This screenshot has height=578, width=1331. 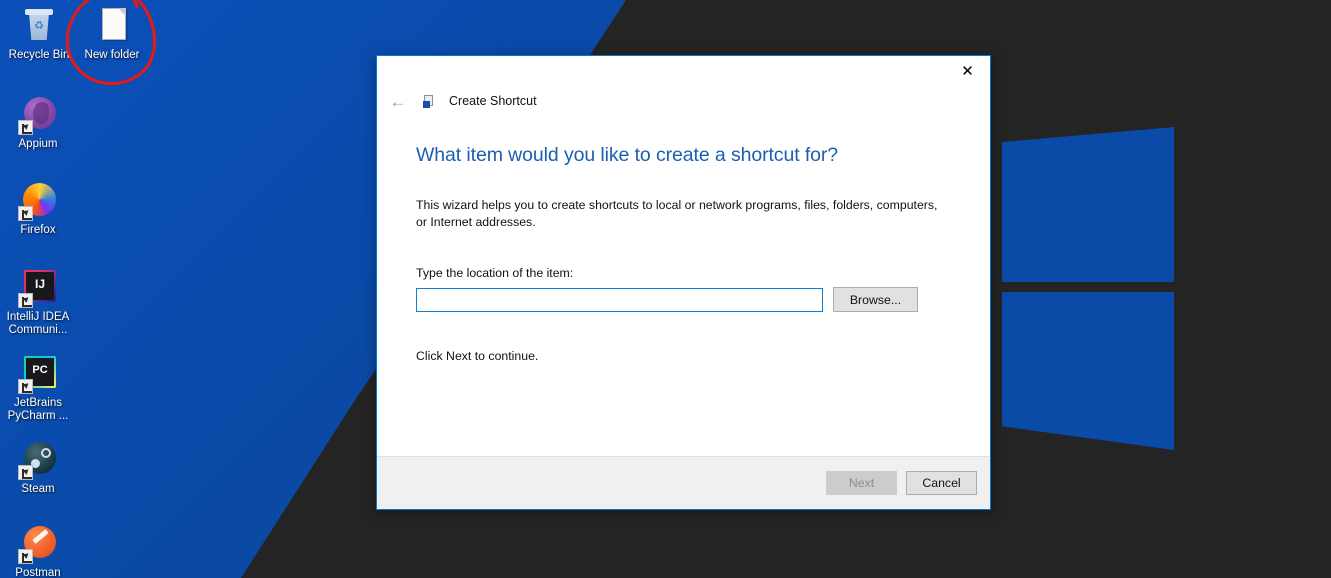 What do you see at coordinates (39, 26) in the screenshot?
I see `recycle-bin-icon: ♻` at bounding box center [39, 26].